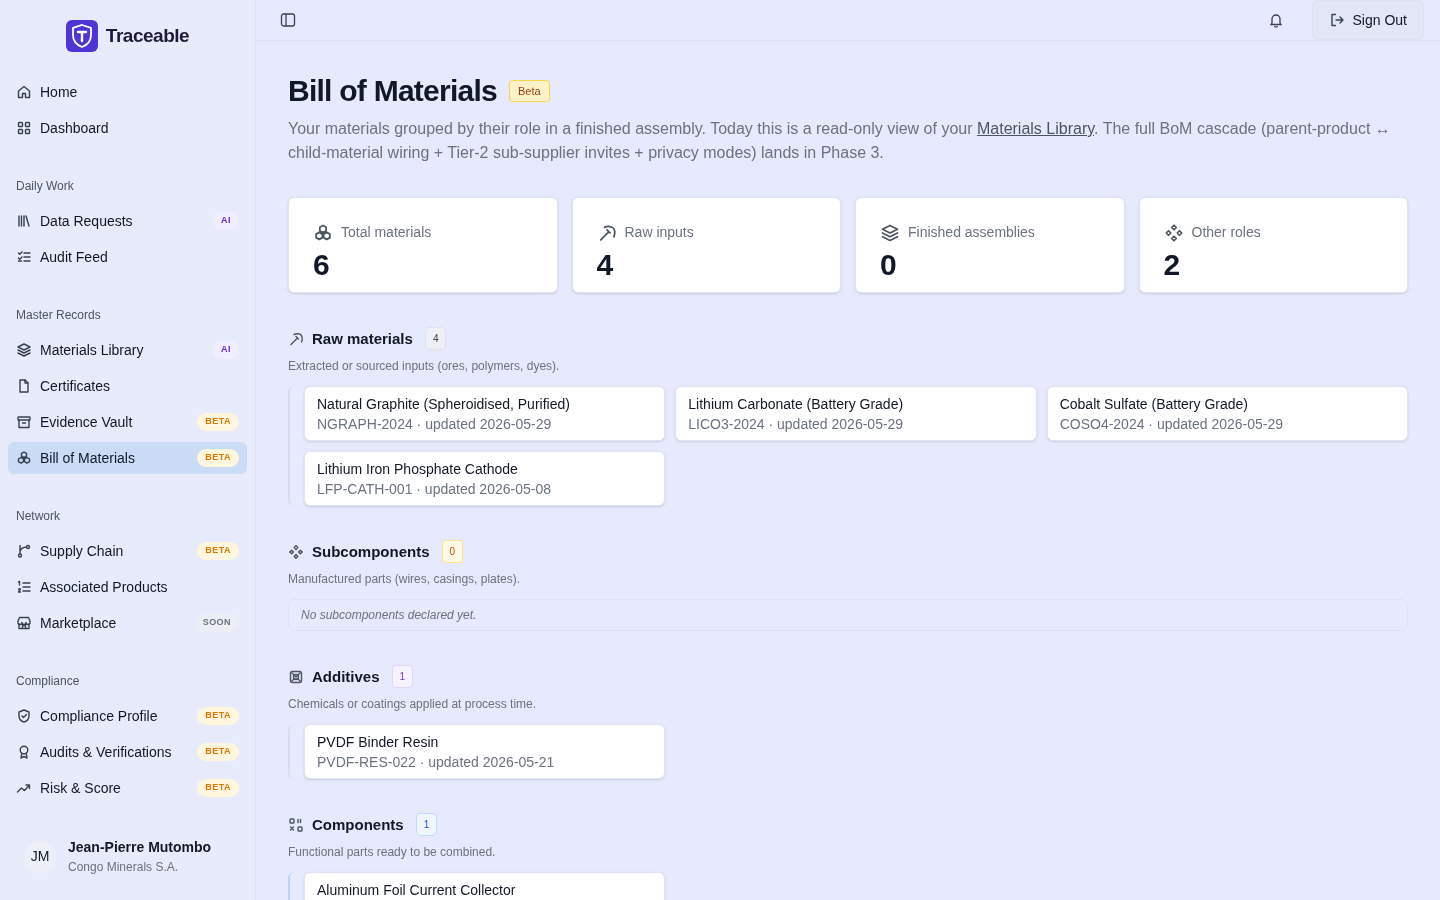  I want to click on sidebar-item: Risk & Score BETA, so click(127, 788).